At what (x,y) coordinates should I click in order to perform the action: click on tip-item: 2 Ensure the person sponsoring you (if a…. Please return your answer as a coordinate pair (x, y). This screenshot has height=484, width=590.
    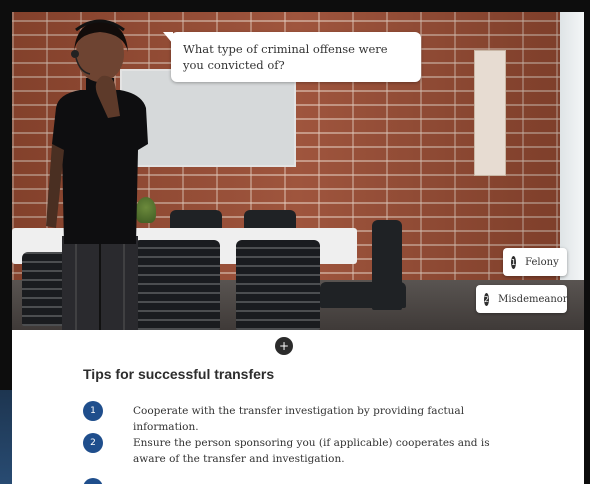
    Looking at the image, I should click on (288, 450).